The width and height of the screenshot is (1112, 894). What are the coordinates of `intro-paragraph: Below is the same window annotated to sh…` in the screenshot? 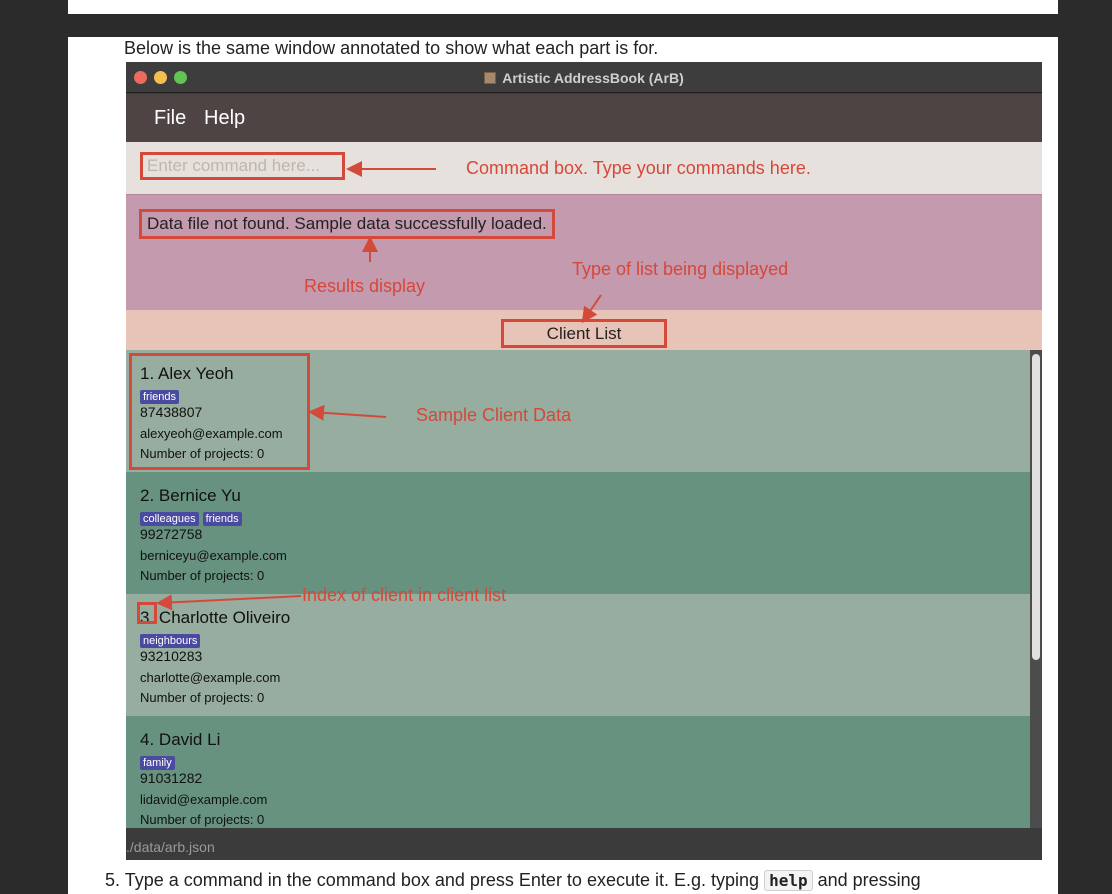 It's located at (391, 48).